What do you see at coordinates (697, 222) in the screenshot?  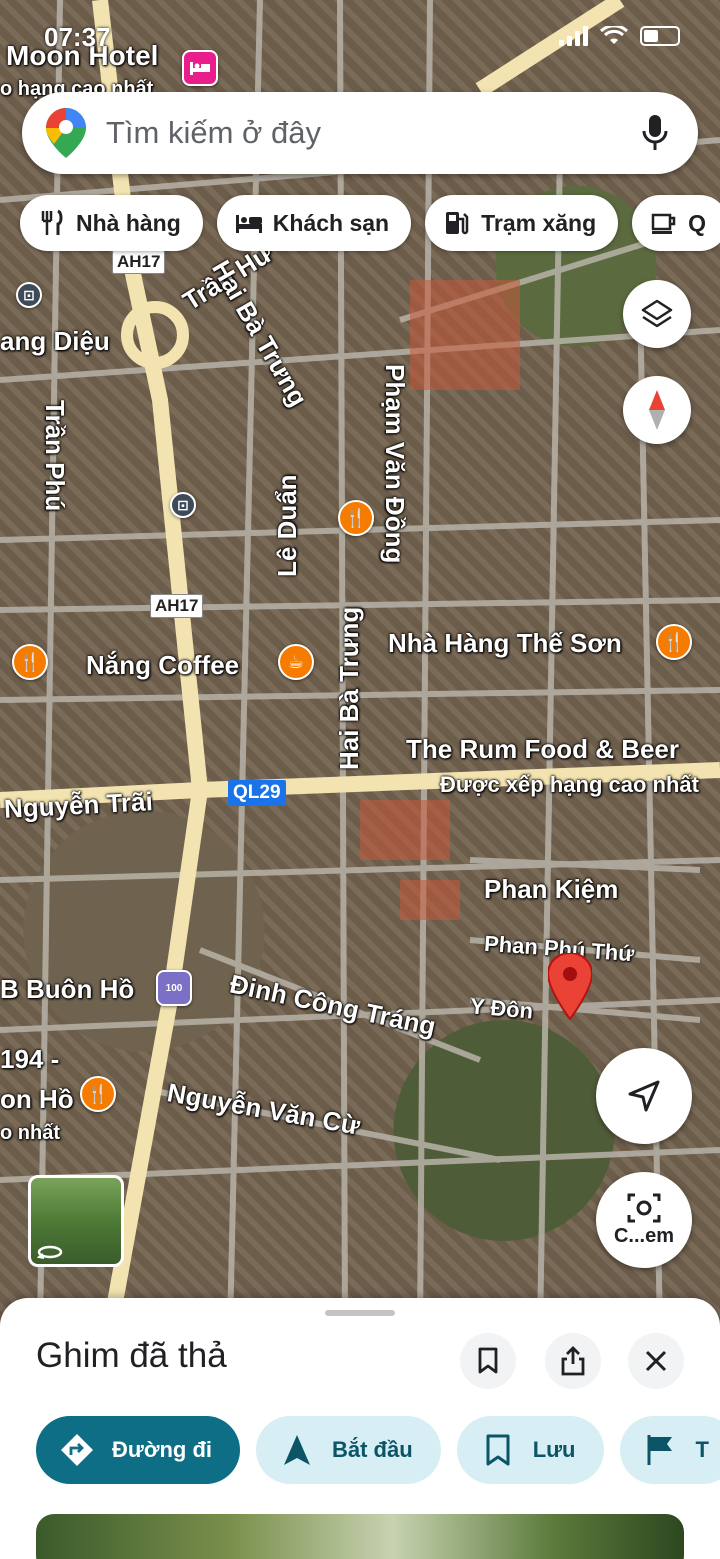 I see `chip-label: Q` at bounding box center [697, 222].